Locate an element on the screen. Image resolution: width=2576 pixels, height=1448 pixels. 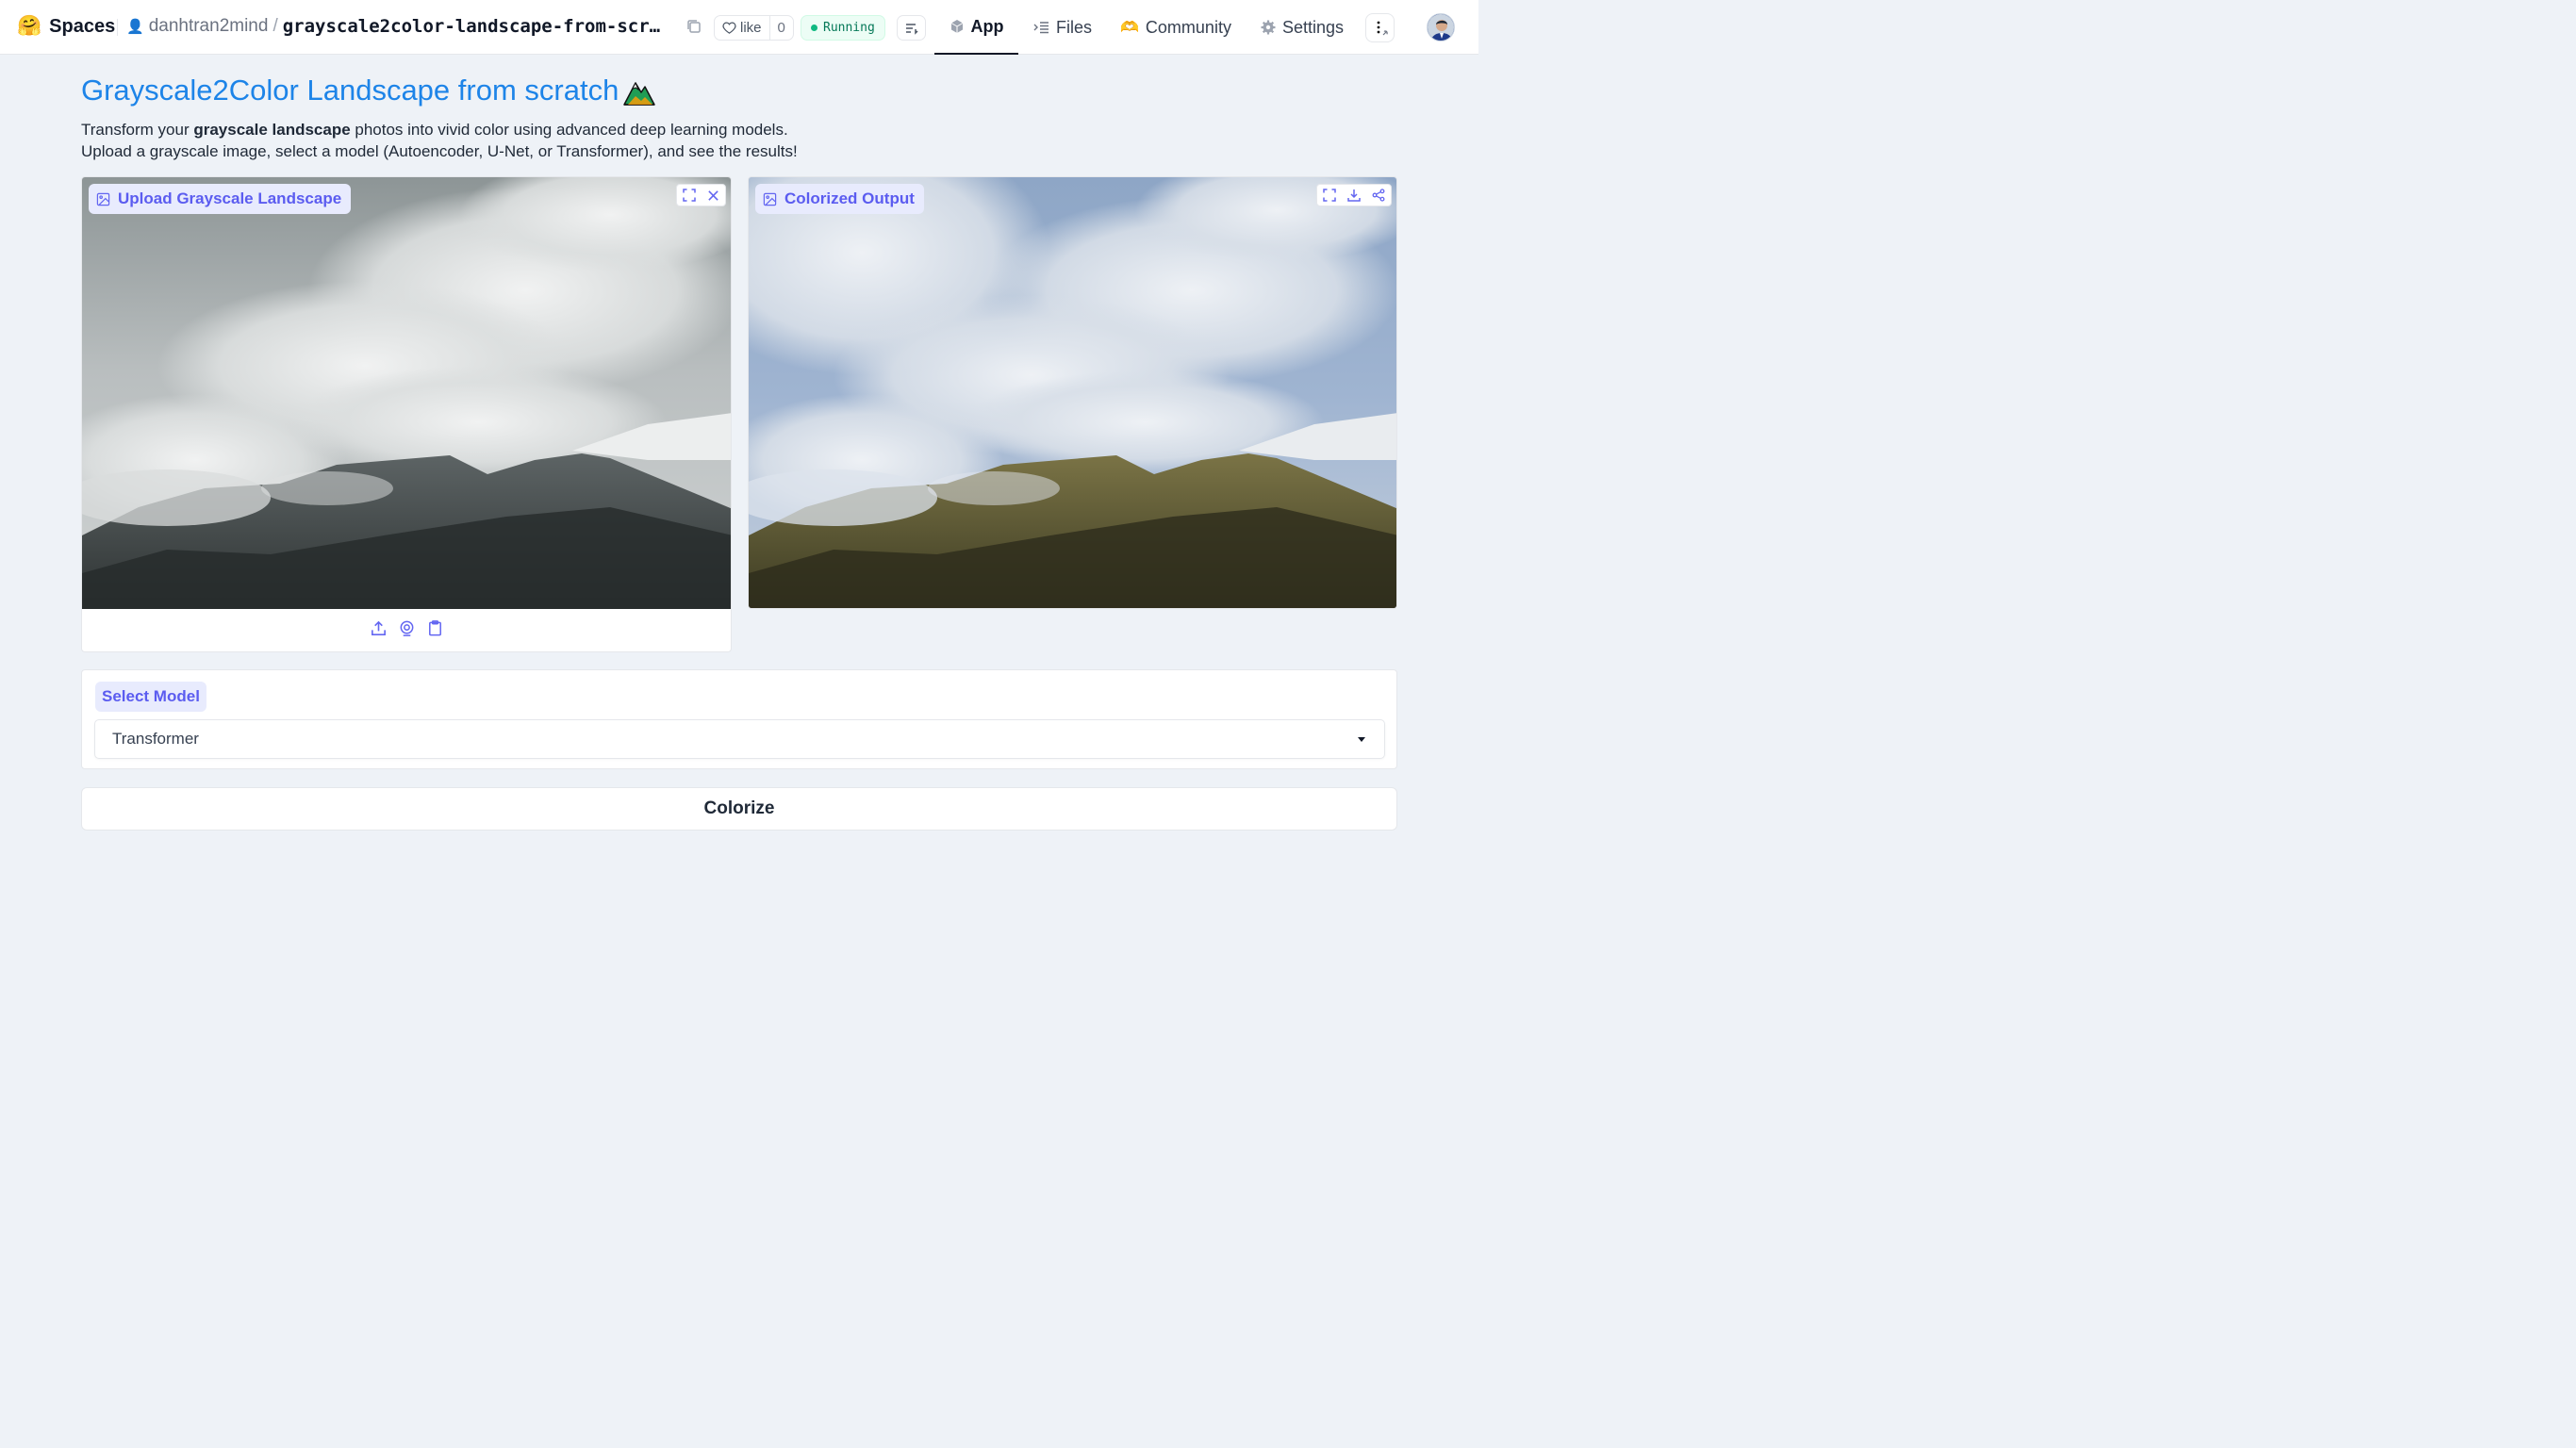
tab-label: App is located at coordinates (987, 26).